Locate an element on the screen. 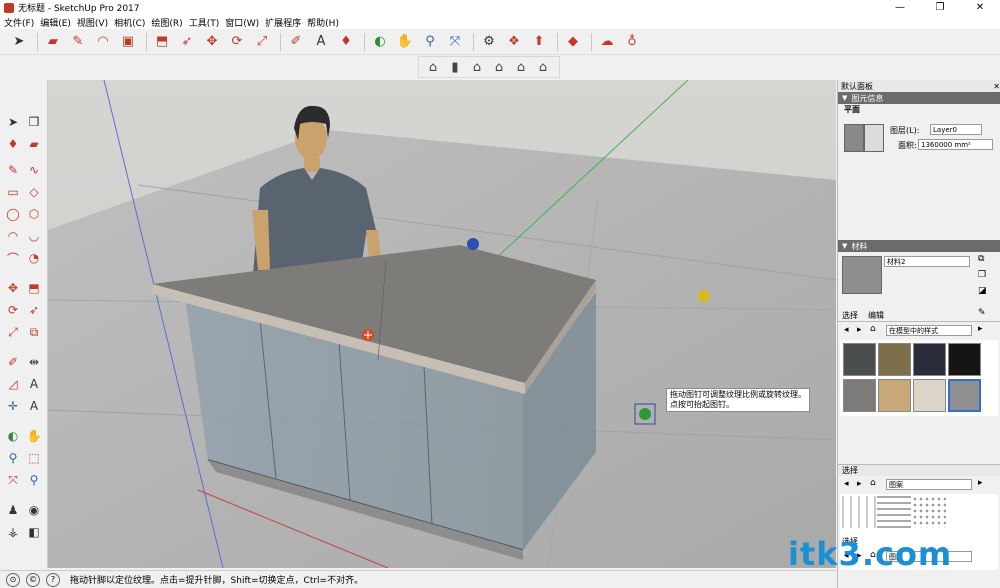 The width and height of the screenshot is (1000, 588). zoom-window-icon: ⬚ is located at coordinates (34, 458).